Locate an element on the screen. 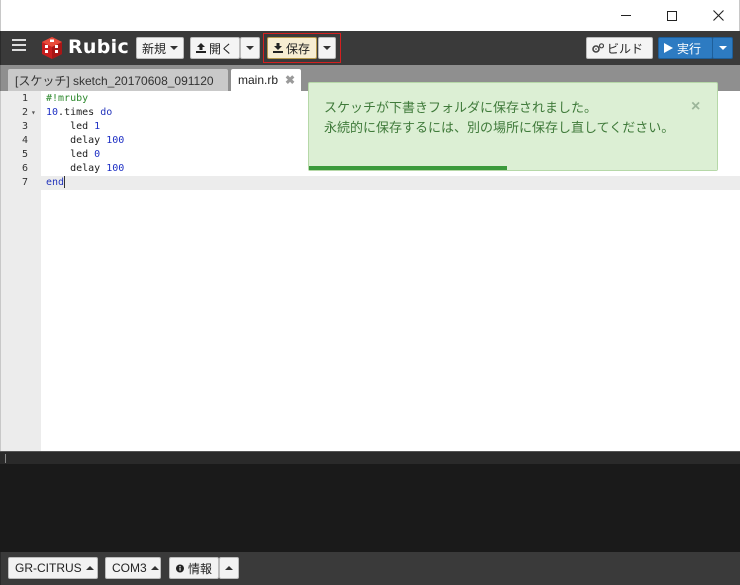 Image resolution: width=740 pixels, height=585 pixels. minimize-button is located at coordinates (626, 15).